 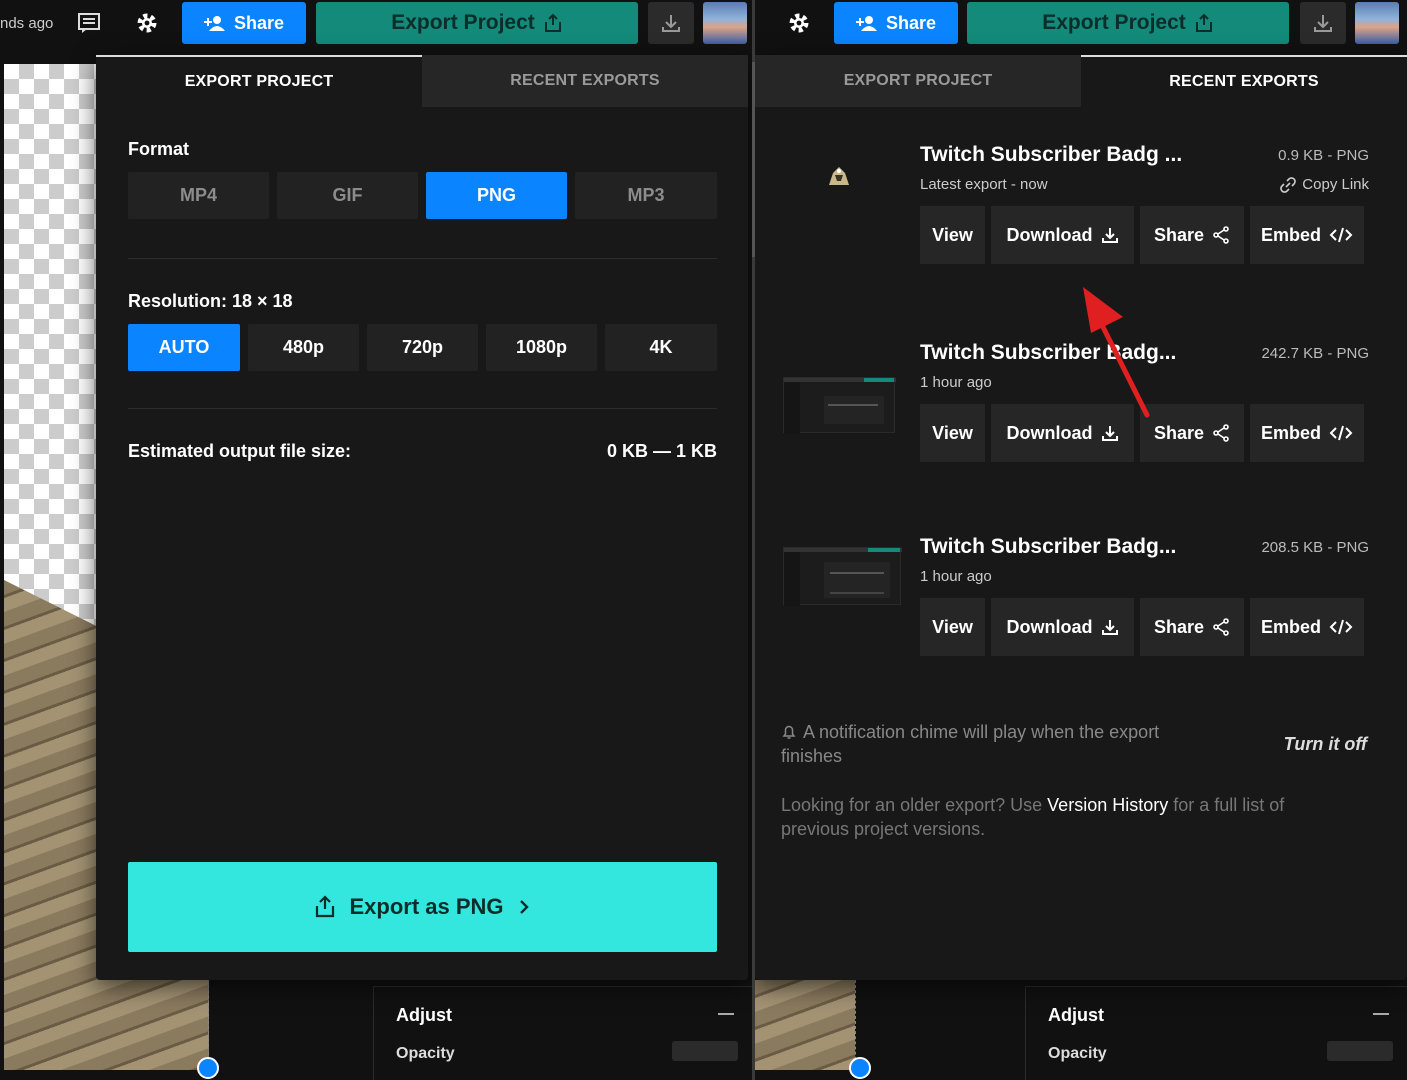 I want to click on top-bar: Share Export Project, so click(x=1081, y=23).